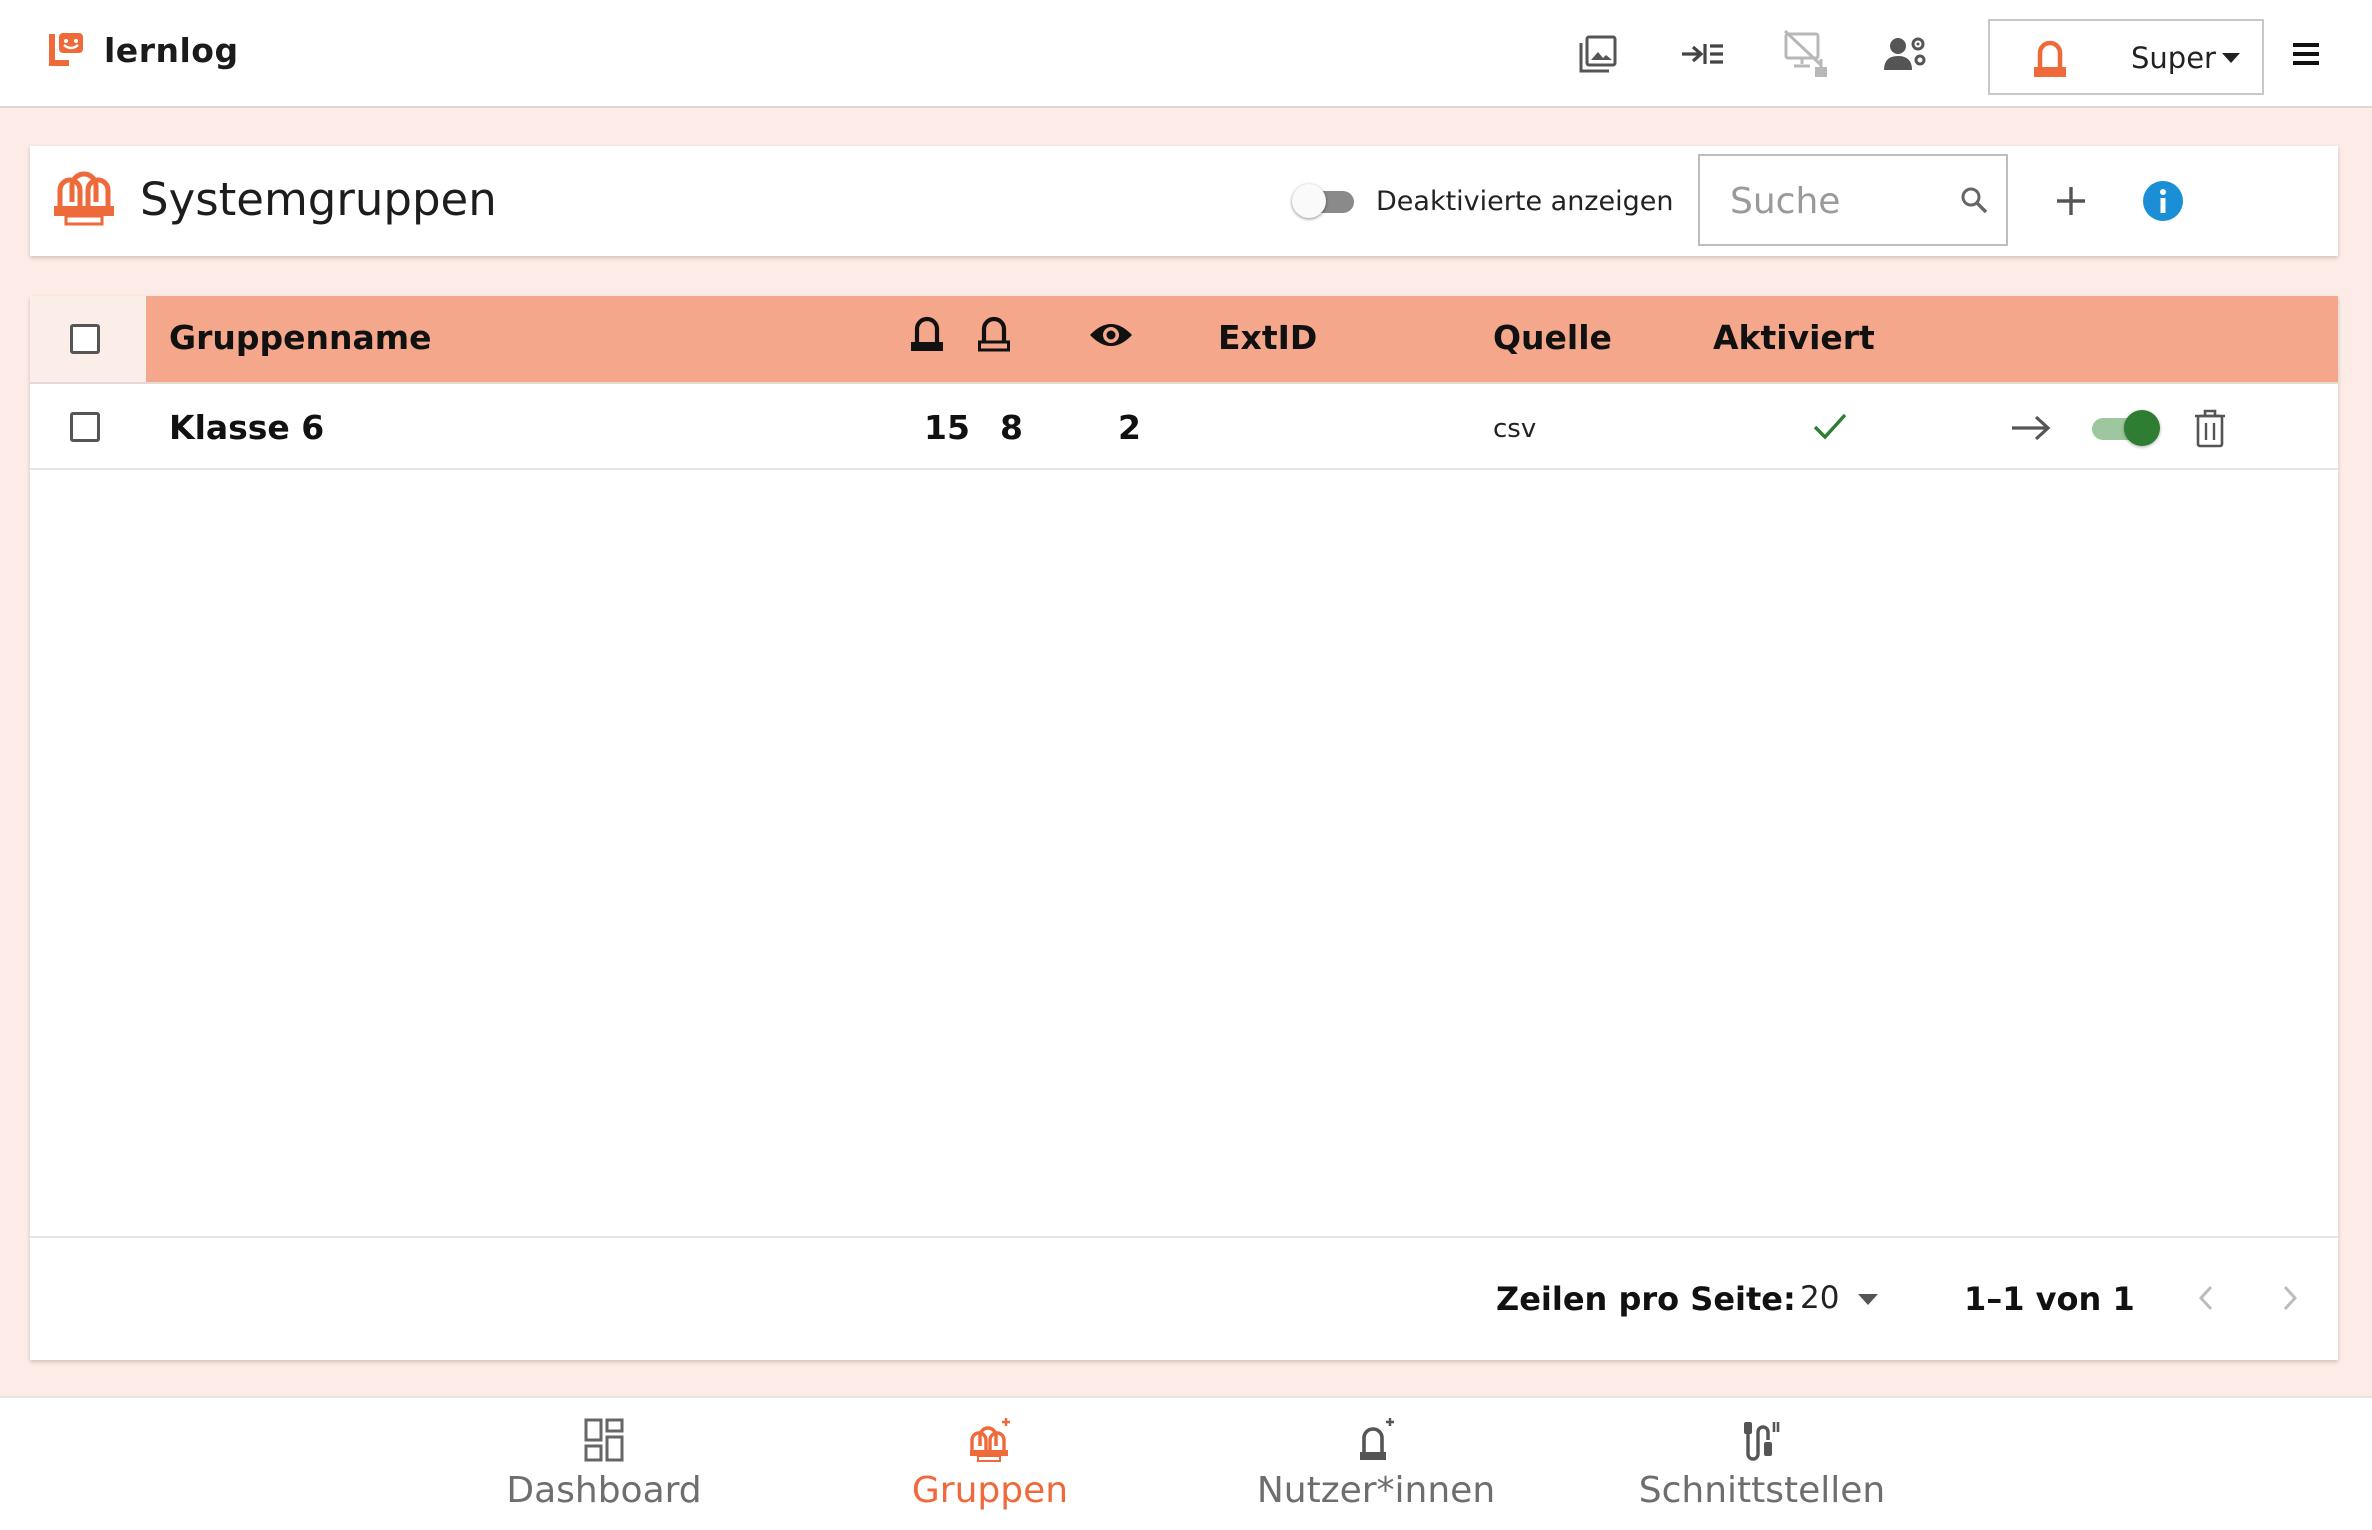  Describe the element at coordinates (2031, 428) in the screenshot. I see `arrow-right-icon` at that location.